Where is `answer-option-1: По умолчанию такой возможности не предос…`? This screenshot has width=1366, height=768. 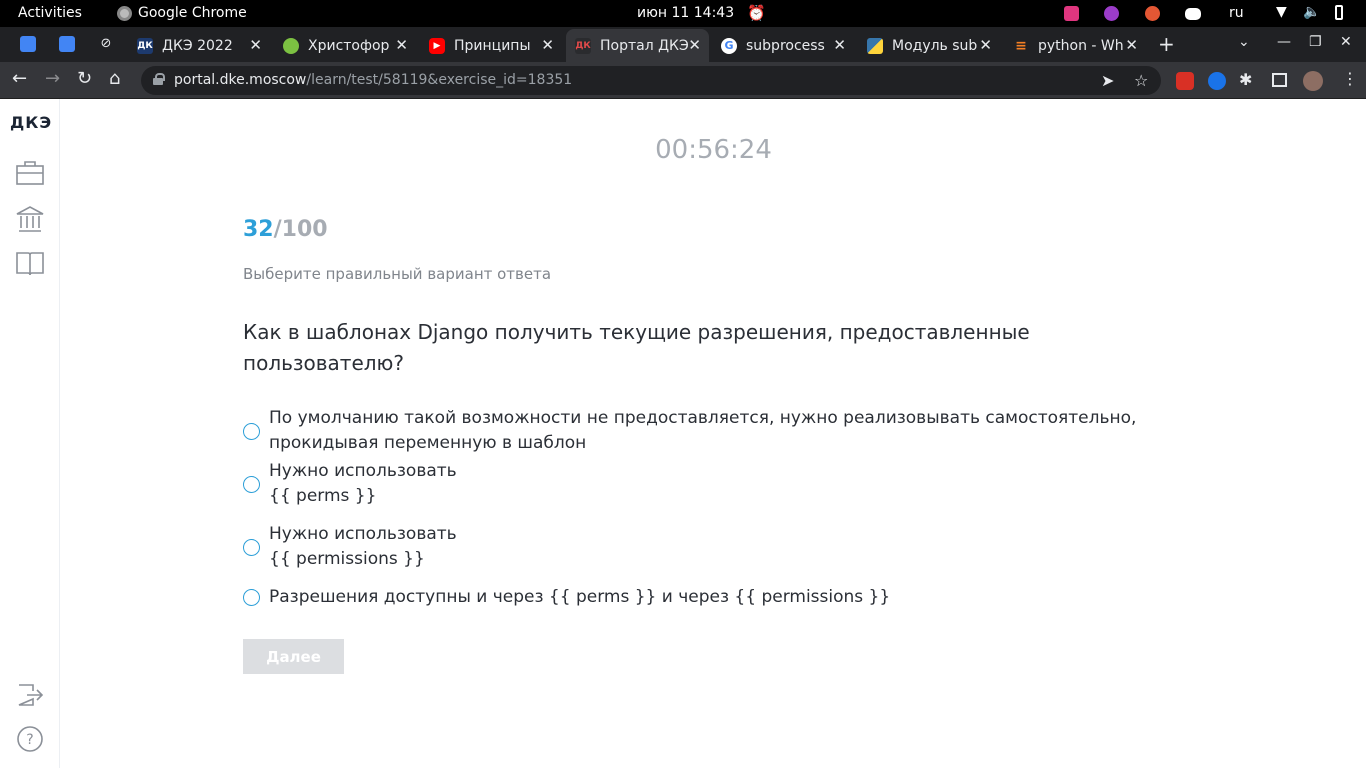 answer-option-1: По умолчанию такой возможности не предос… is located at coordinates (689, 431).